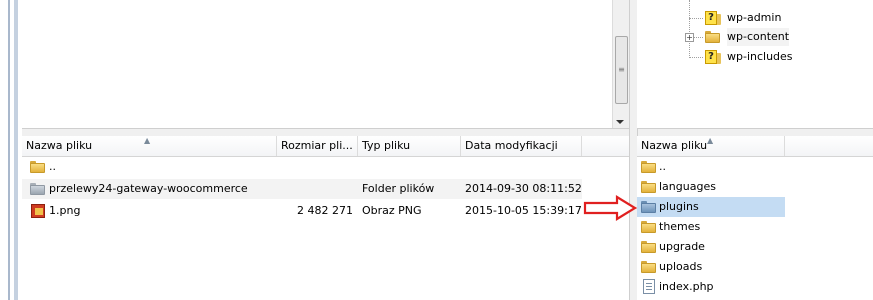  What do you see at coordinates (682, 246) in the screenshot?
I see `cell-name: upgrade` at bounding box center [682, 246].